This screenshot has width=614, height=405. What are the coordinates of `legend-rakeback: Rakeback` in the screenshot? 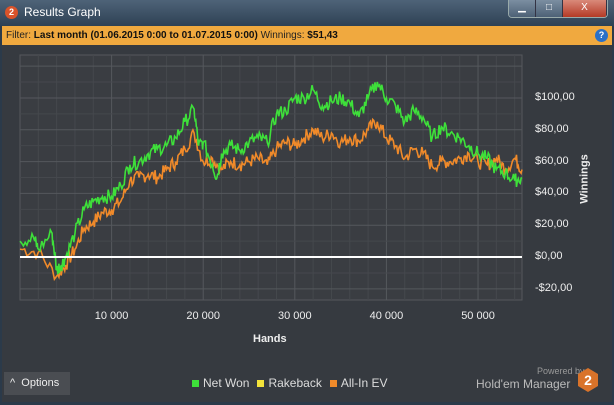 It's located at (289, 383).